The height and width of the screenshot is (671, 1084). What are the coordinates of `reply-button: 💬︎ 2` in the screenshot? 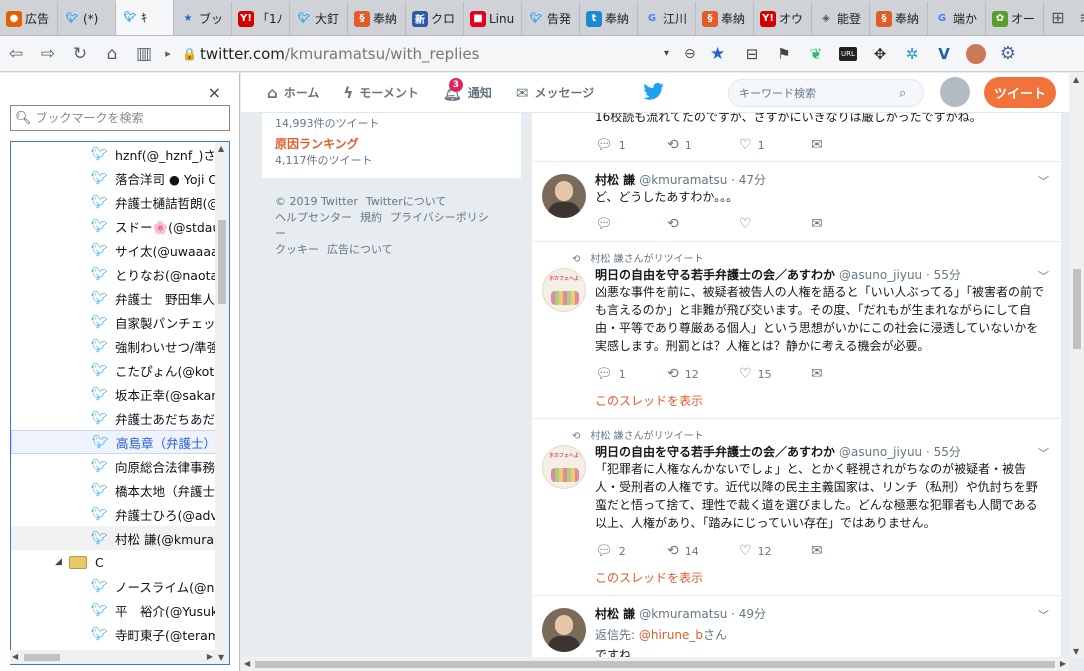 It's located at (631, 551).